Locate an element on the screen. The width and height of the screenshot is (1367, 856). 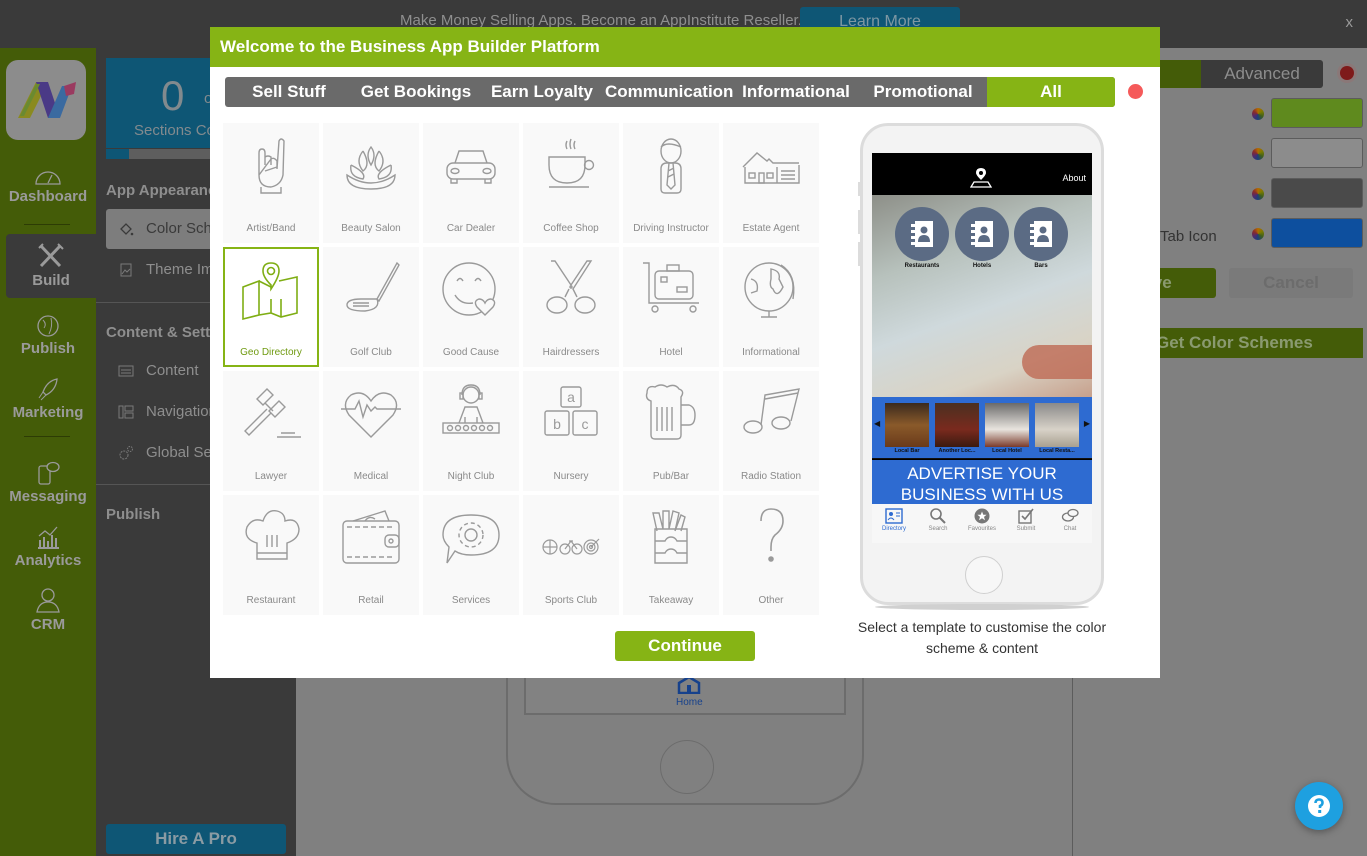
tab-advanced: Advanced is located at coordinates (1262, 74).